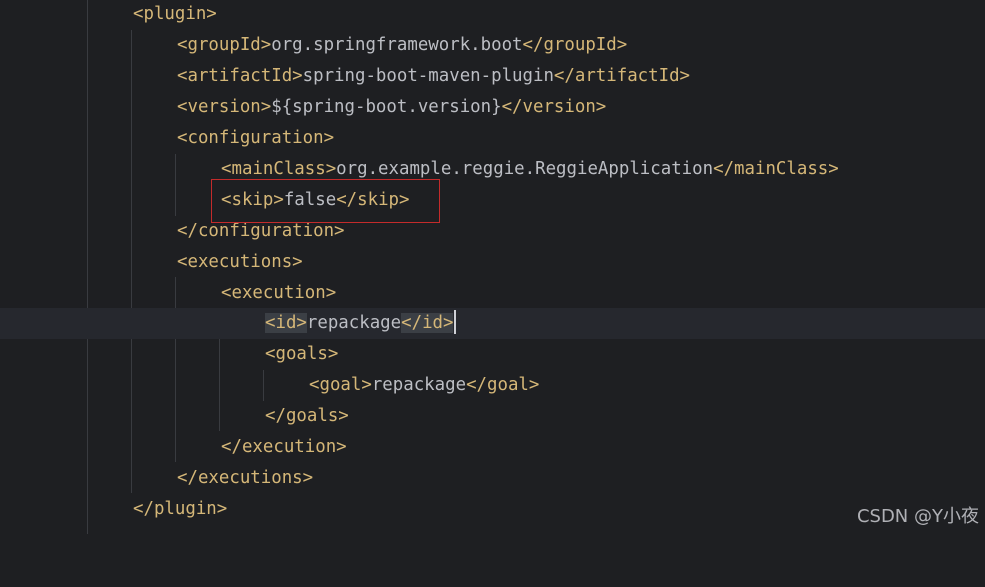 This screenshot has width=985, height=587. I want to click on watermark: CSDN @Y小夜, so click(917, 516).